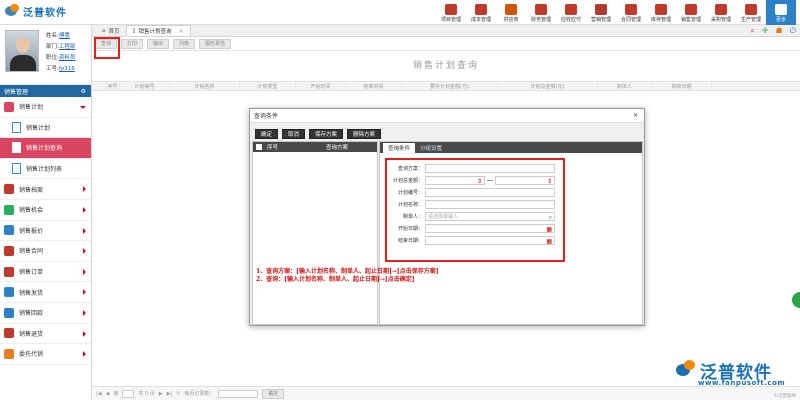  Describe the element at coordinates (781, 12) in the screenshot. I see `module-11: 更多` at that location.